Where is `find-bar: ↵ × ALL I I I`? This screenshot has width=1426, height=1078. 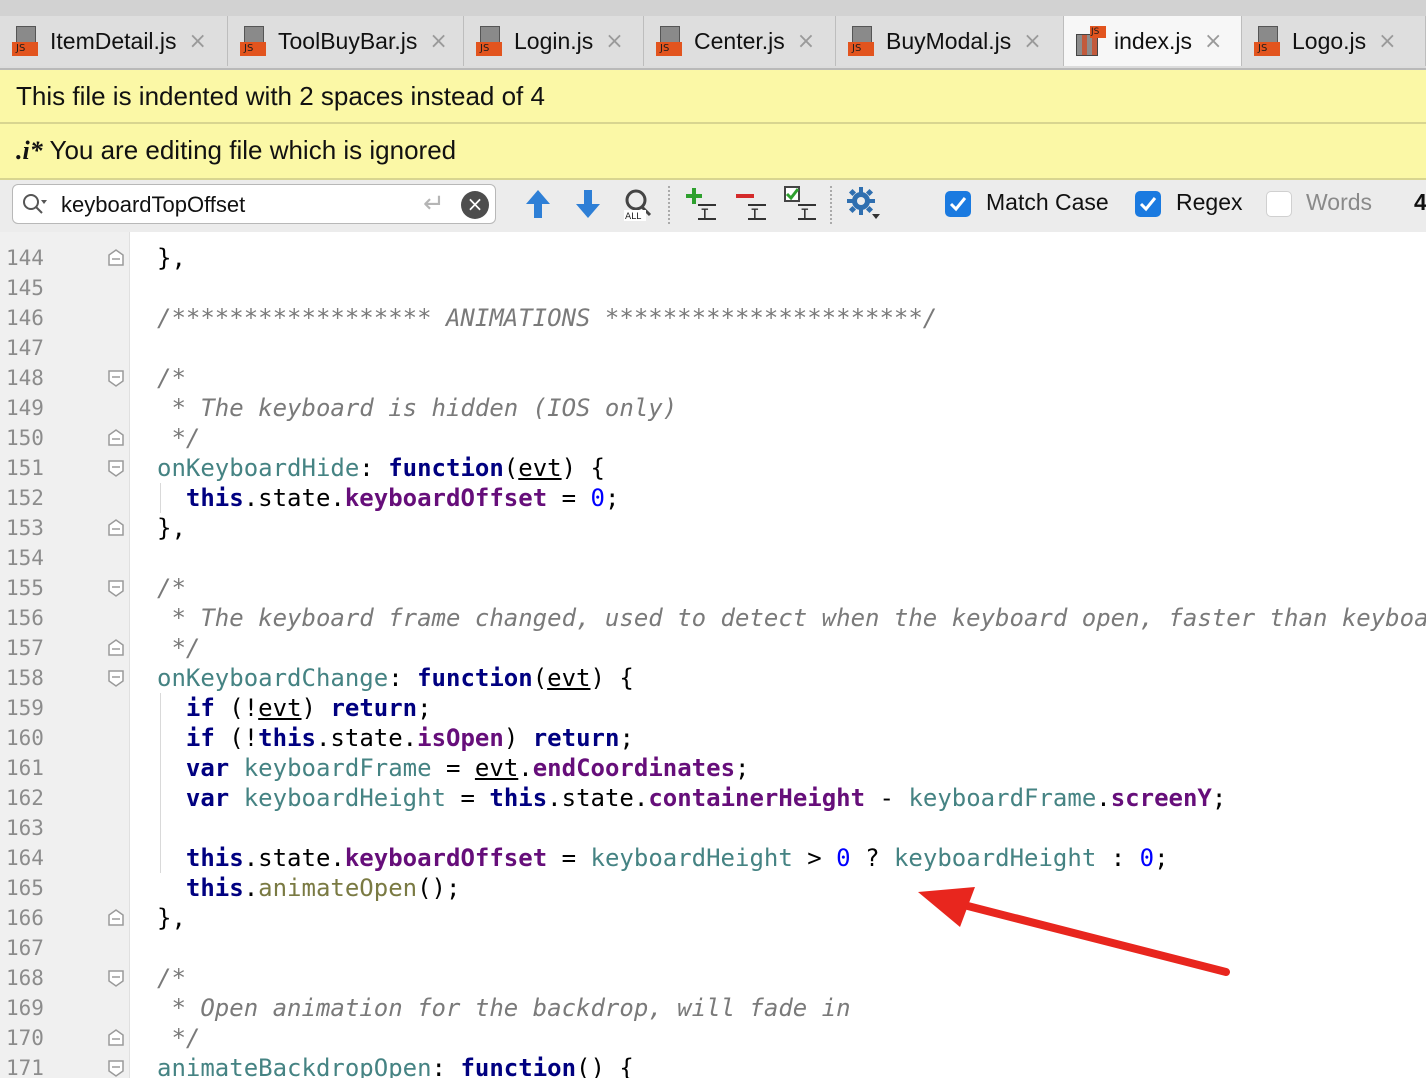
find-bar: ↵ × ALL I I I is located at coordinates (713, 206).